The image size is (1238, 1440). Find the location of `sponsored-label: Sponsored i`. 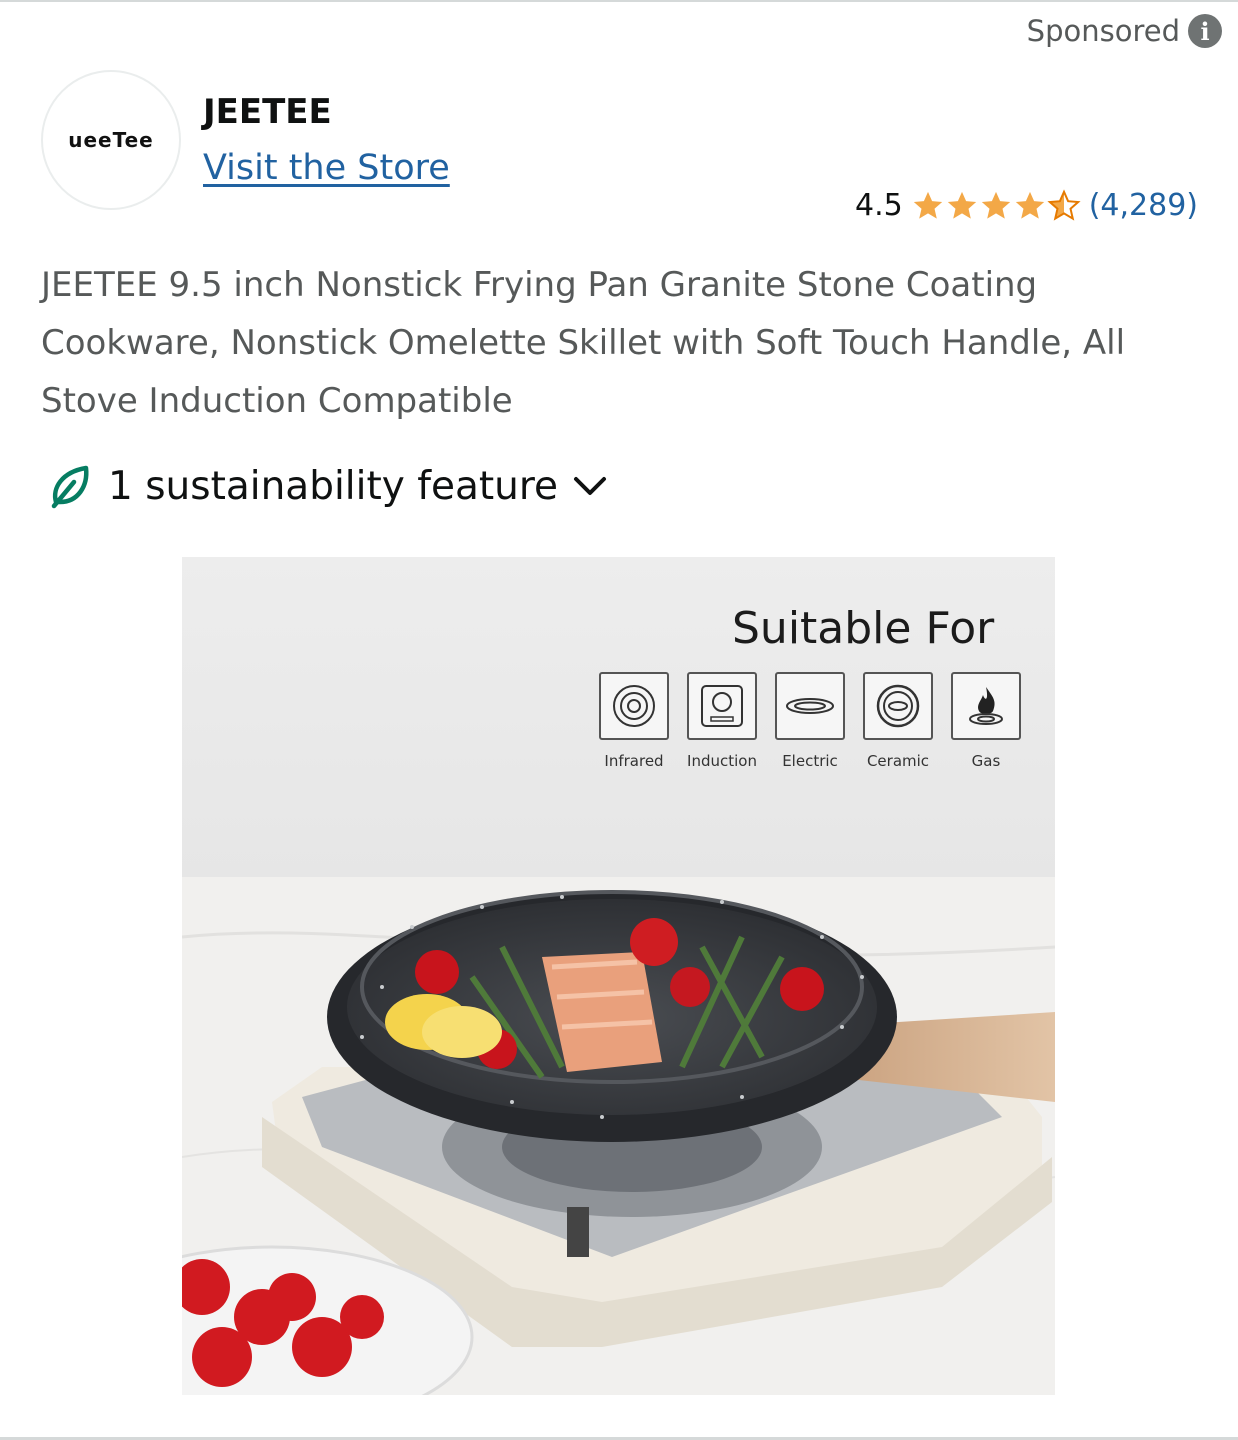

sponsored-label: Sponsored i is located at coordinates (1124, 31).